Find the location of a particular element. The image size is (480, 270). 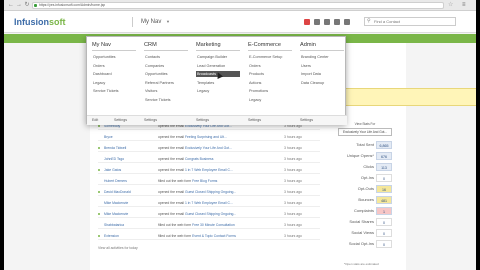

dropdown-item: E-Commerce Setup is located at coordinates (270, 57).